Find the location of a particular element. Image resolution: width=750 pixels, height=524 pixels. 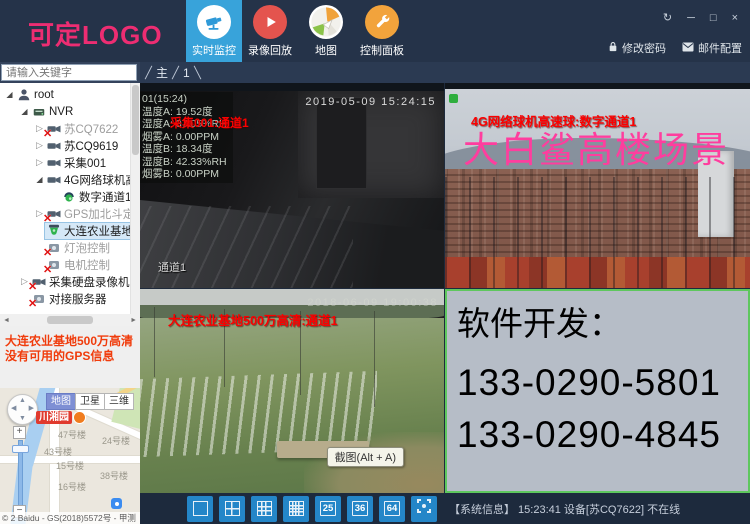

email-config-button: 邮件配置 is located at coordinates (712, 48).